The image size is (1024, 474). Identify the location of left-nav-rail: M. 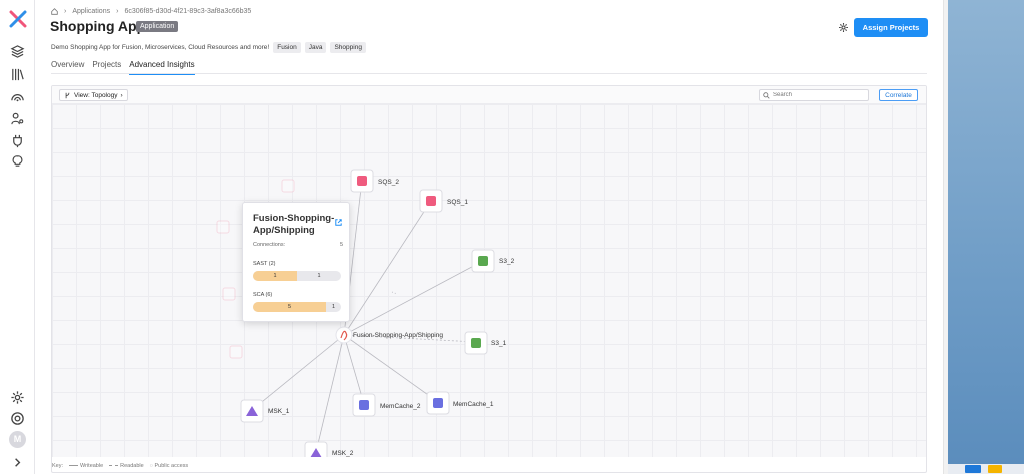
(17, 237).